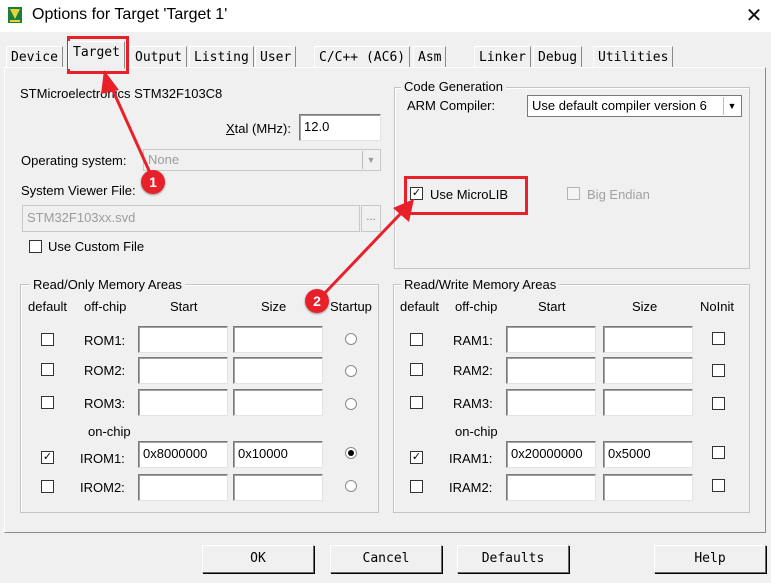  Describe the element at coordinates (110, 82) in the screenshot. I see `arrow-1-head` at that location.